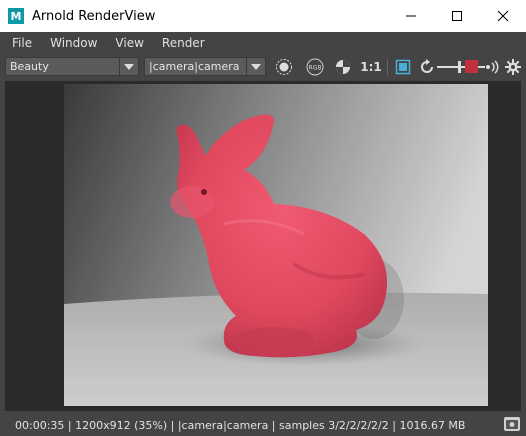  What do you see at coordinates (403, 67) in the screenshot?
I see `crop-region-icon` at bounding box center [403, 67].